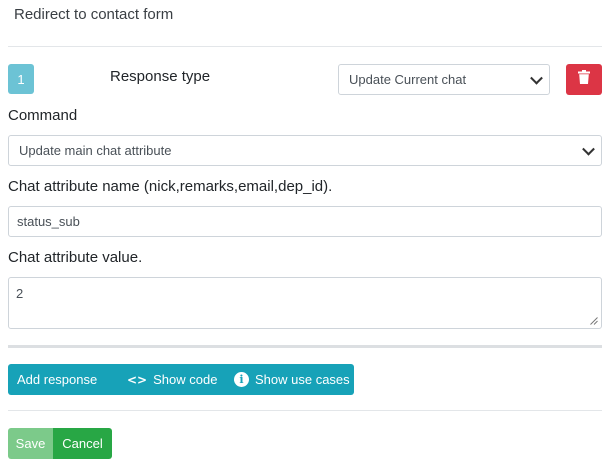 The image size is (614, 466). Describe the element at coordinates (408, 79) in the screenshot. I see `response-type-value: Update Current chat` at that location.